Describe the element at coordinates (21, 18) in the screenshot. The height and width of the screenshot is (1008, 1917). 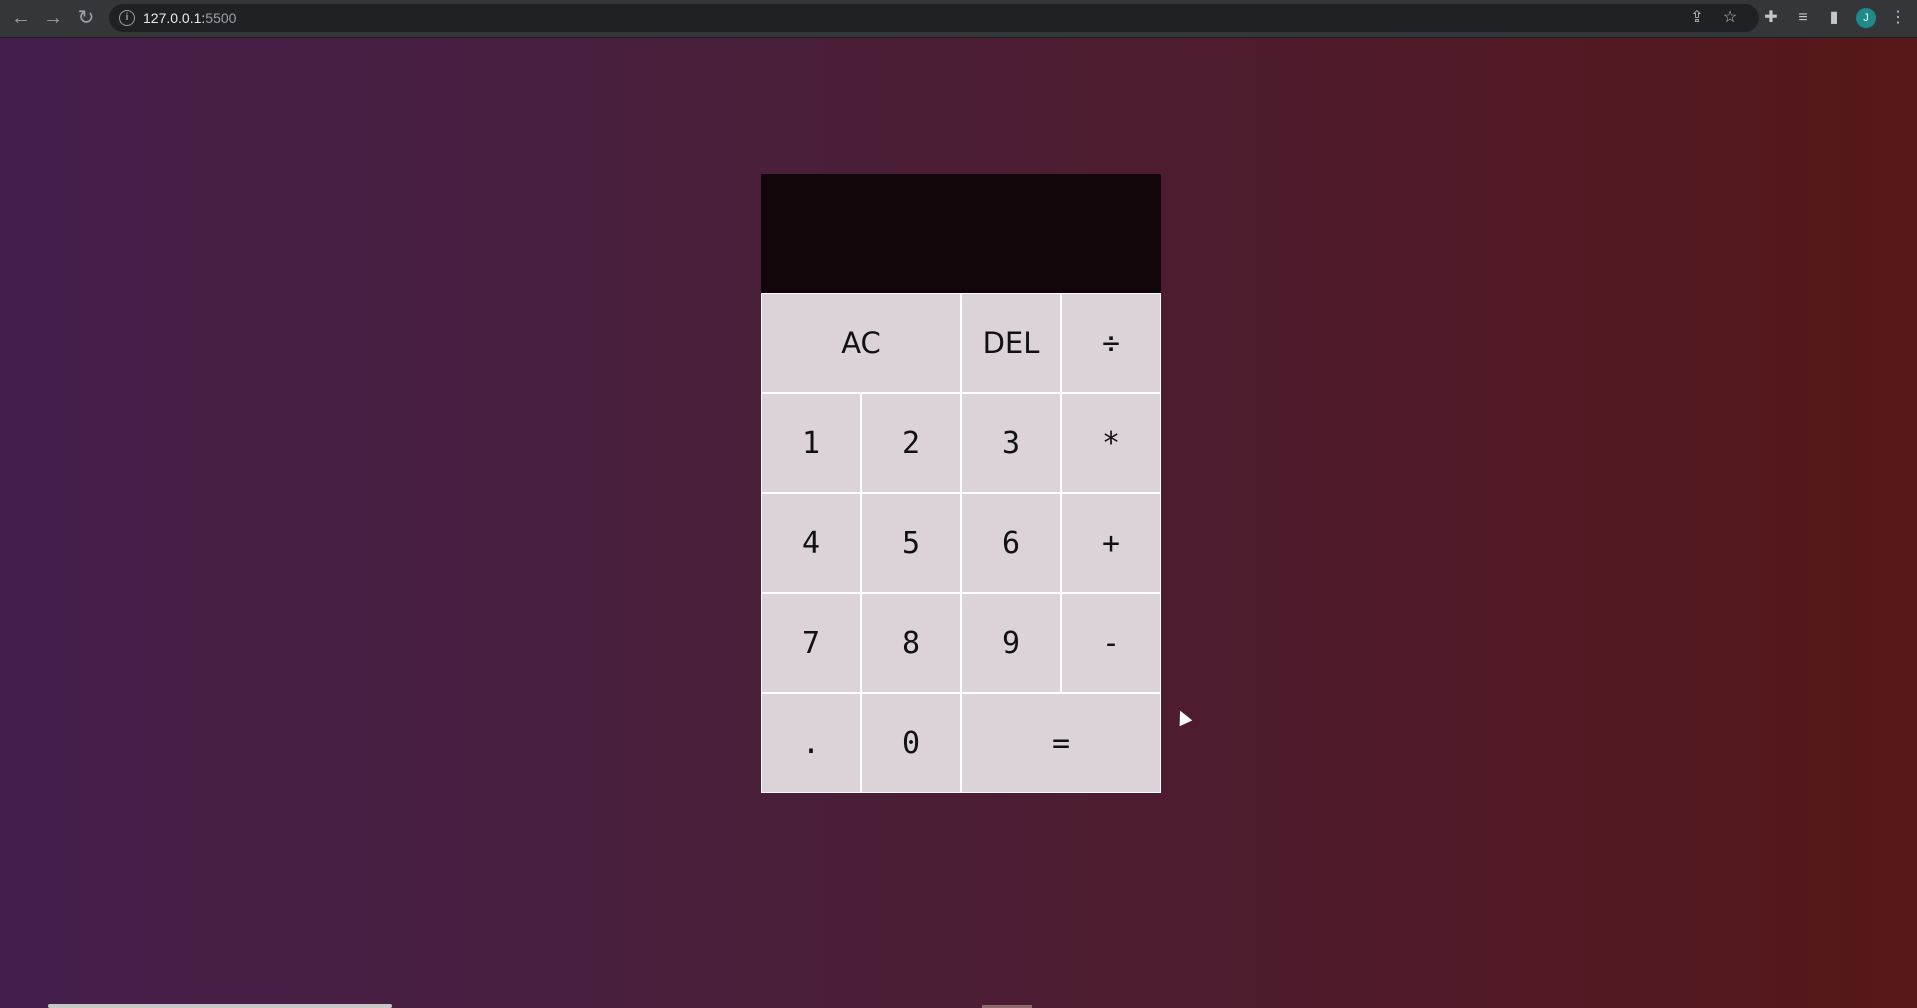
I see `back-arrow-icon: ←` at that location.